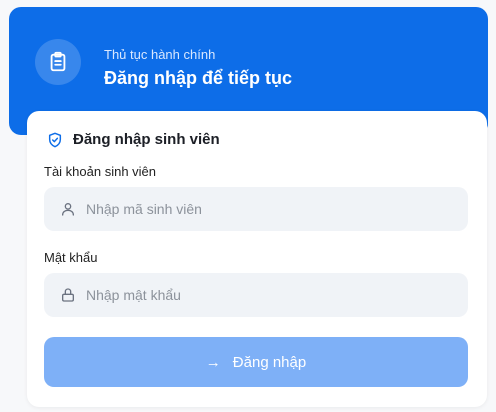  I want to click on login-card-title: Đăng nhập sinh viên, so click(146, 139).